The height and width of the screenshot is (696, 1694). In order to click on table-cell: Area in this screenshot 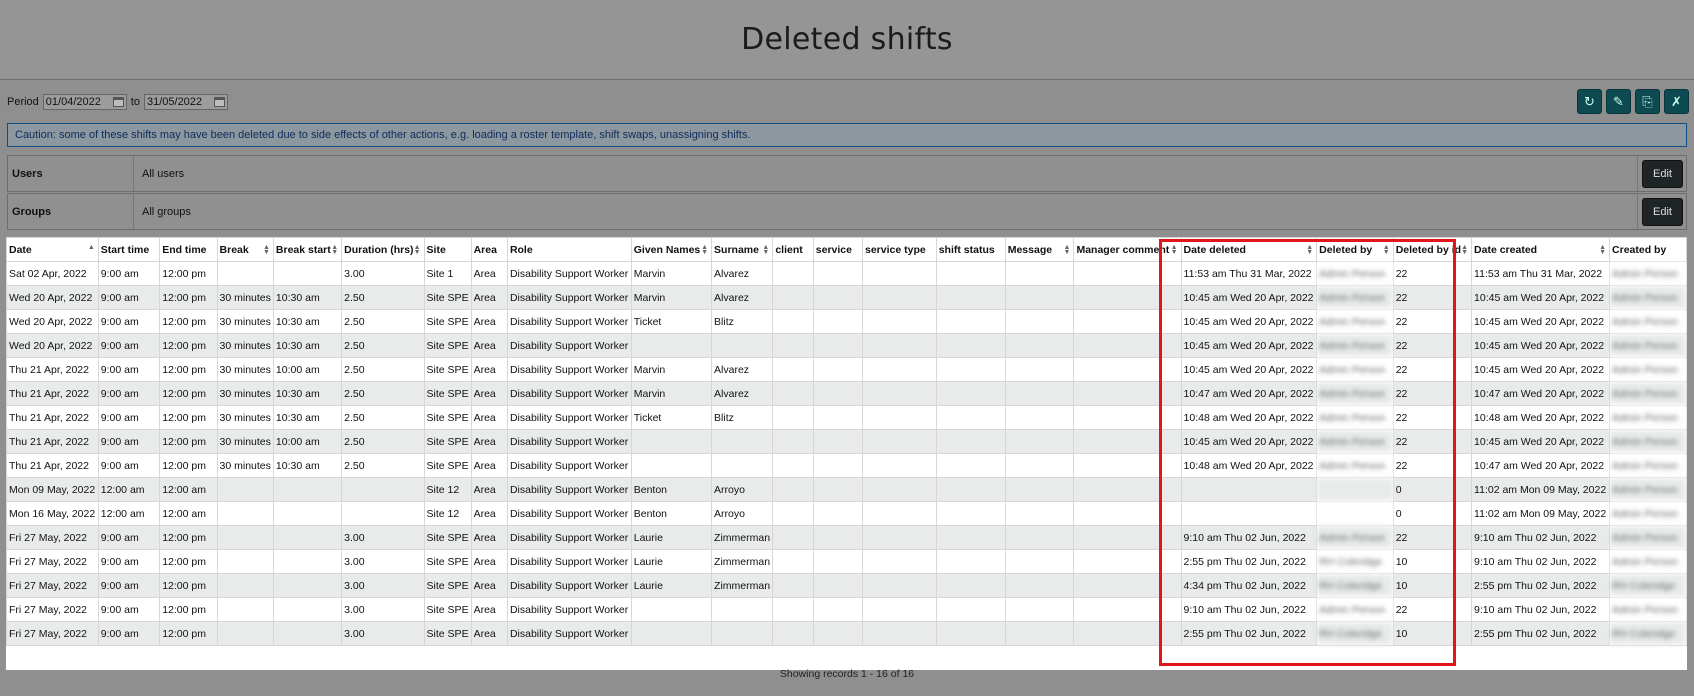, I will do `click(489, 537)`.